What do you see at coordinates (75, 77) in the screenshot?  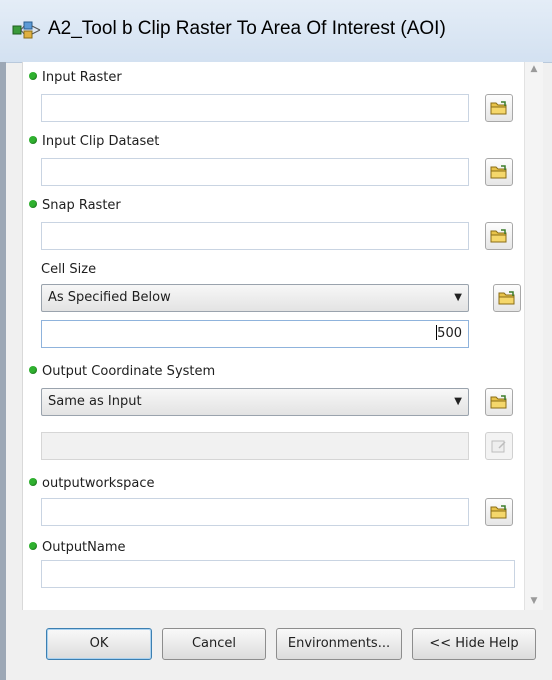 I see `input-raster-label: Input Raster` at bounding box center [75, 77].